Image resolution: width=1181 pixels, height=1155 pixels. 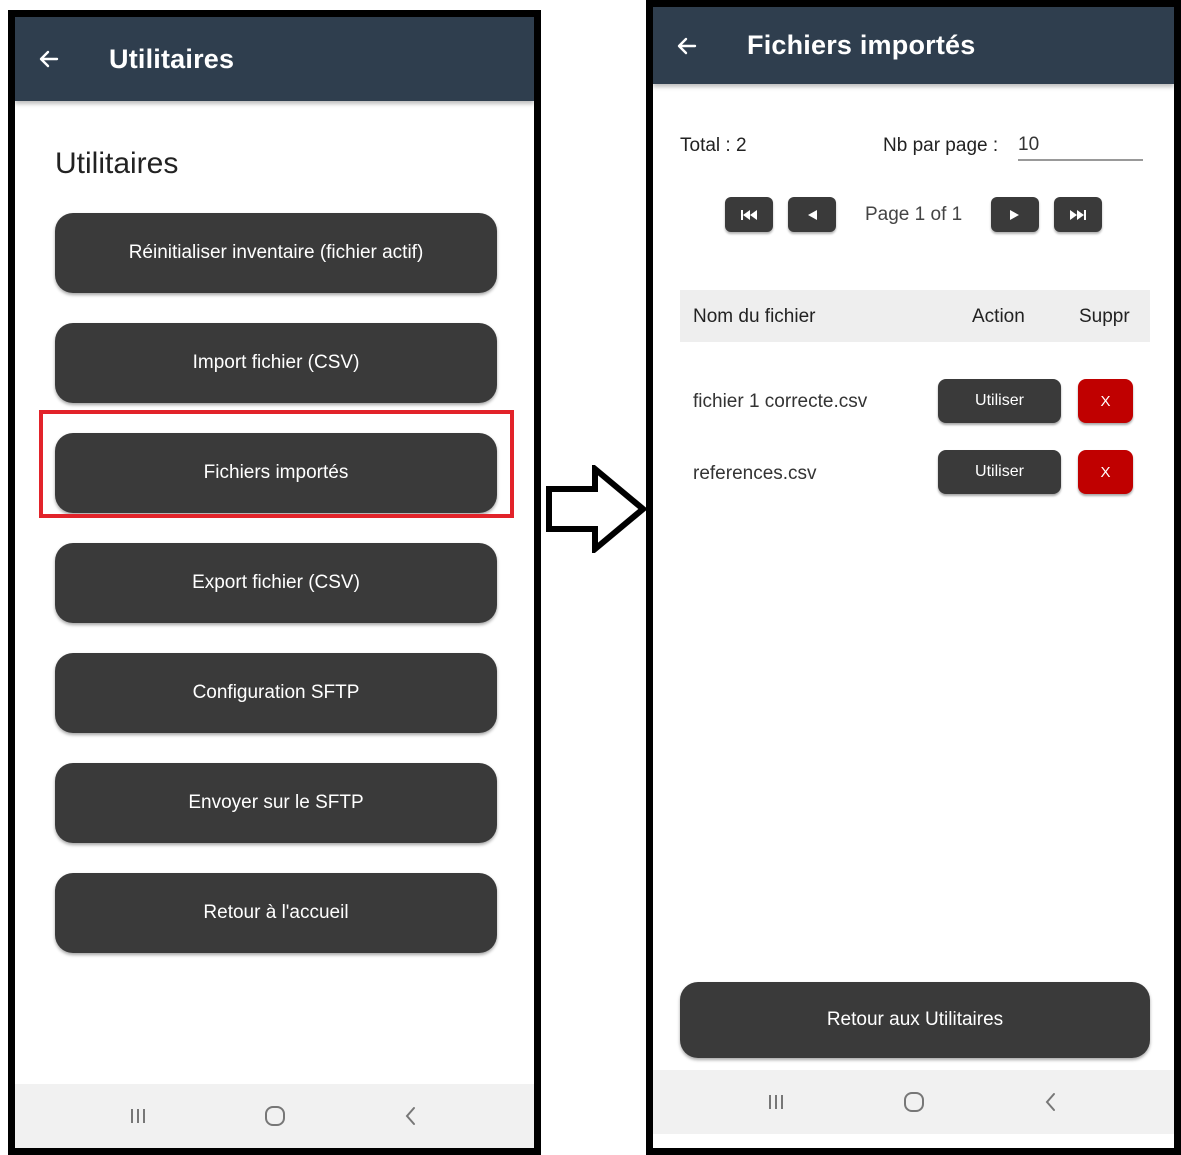 I want to click on return-utilities-button: Retour aux Utilitaires, so click(x=915, y=1020).